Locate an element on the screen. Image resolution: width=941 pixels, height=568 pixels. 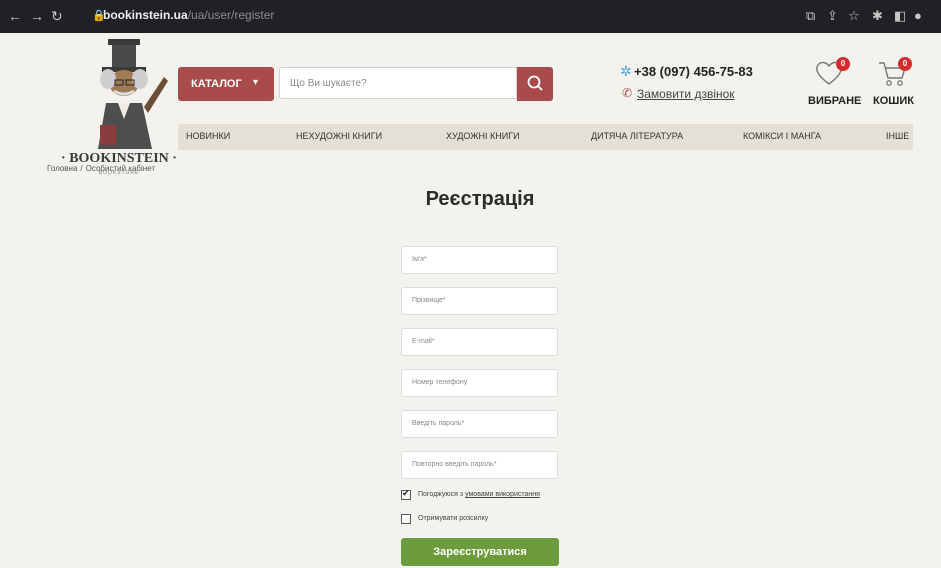
menu-item-other: ІНШЕ is located at coordinates (897, 136).